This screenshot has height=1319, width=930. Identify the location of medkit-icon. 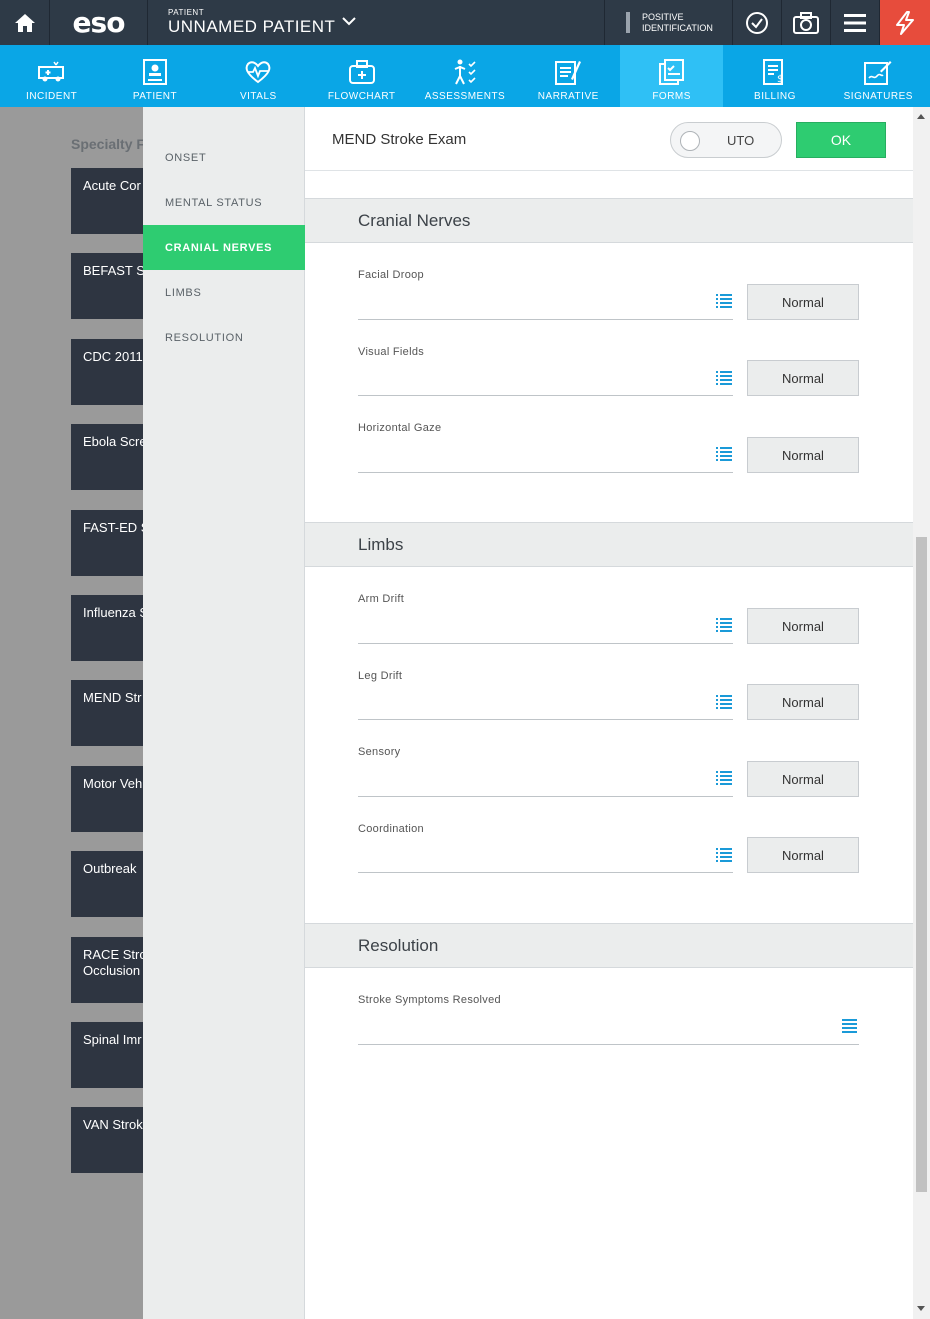
(361, 72).